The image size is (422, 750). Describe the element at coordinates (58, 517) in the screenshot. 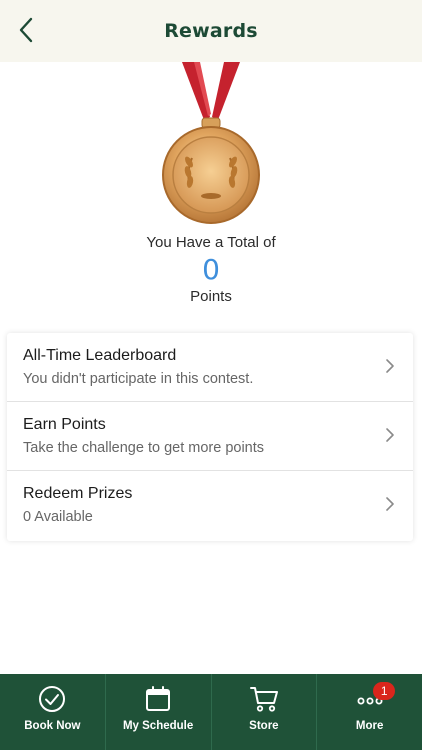

I see `menu-item-subtitle: 0 Available` at that location.